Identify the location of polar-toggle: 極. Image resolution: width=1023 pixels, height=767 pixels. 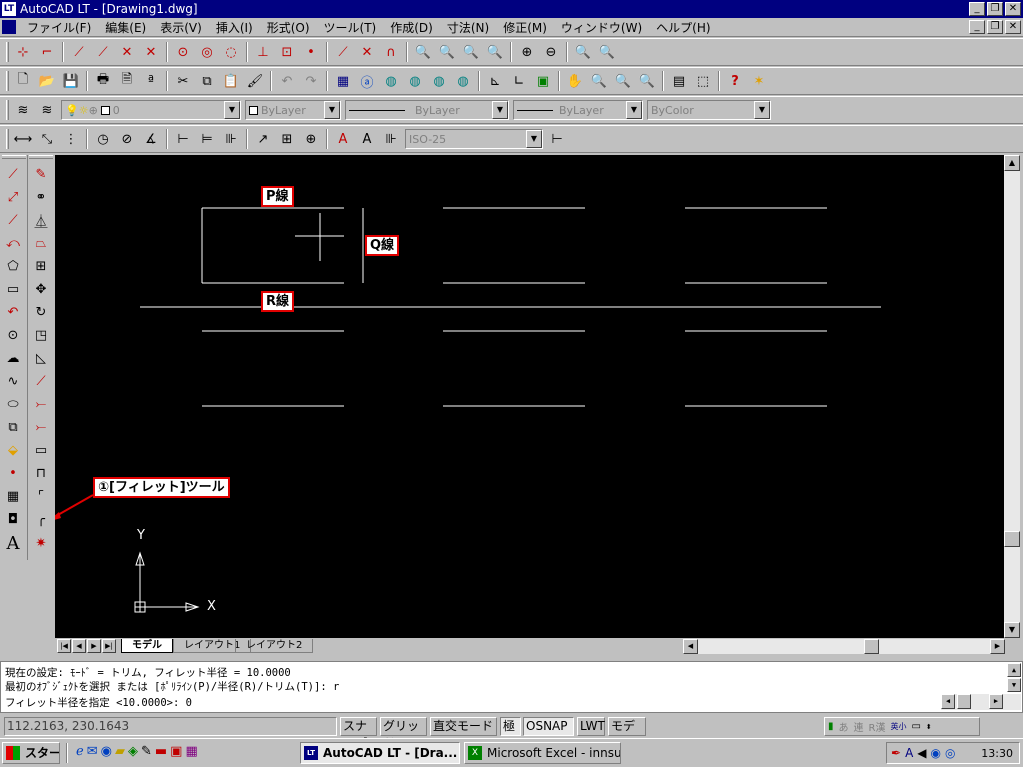
(510, 726).